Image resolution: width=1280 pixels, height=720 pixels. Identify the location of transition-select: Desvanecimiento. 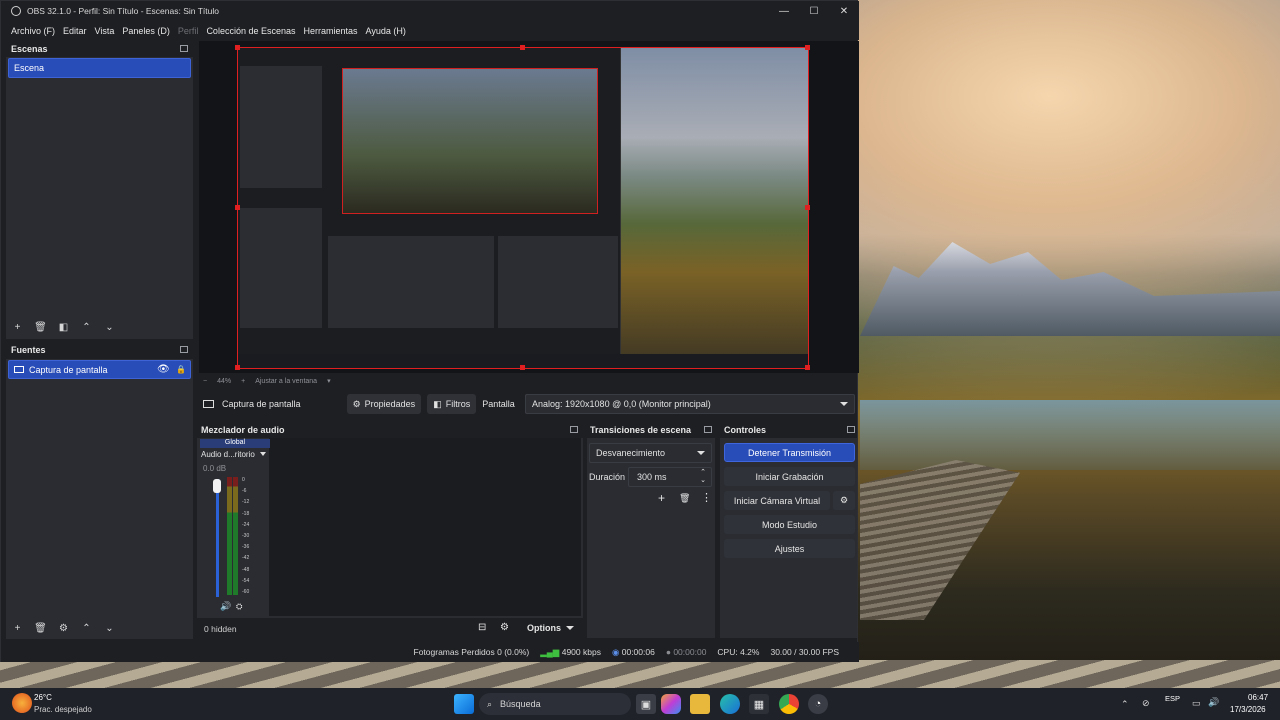
(650, 453).